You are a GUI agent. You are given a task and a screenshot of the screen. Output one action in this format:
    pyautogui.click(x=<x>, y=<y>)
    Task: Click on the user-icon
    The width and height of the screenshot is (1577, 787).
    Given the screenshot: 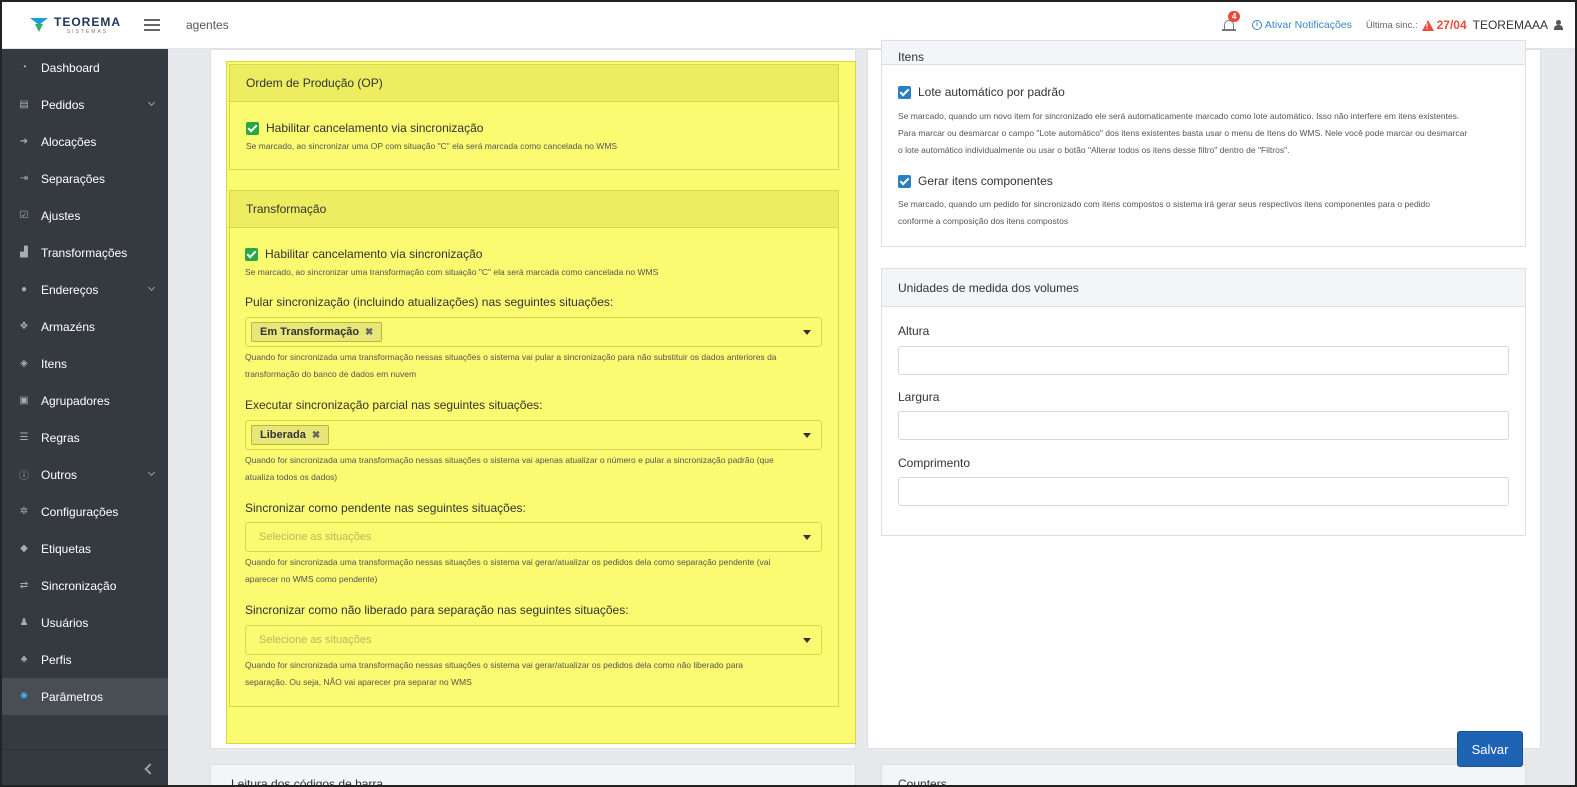 What is the action you would take?
    pyautogui.click(x=1558, y=25)
    